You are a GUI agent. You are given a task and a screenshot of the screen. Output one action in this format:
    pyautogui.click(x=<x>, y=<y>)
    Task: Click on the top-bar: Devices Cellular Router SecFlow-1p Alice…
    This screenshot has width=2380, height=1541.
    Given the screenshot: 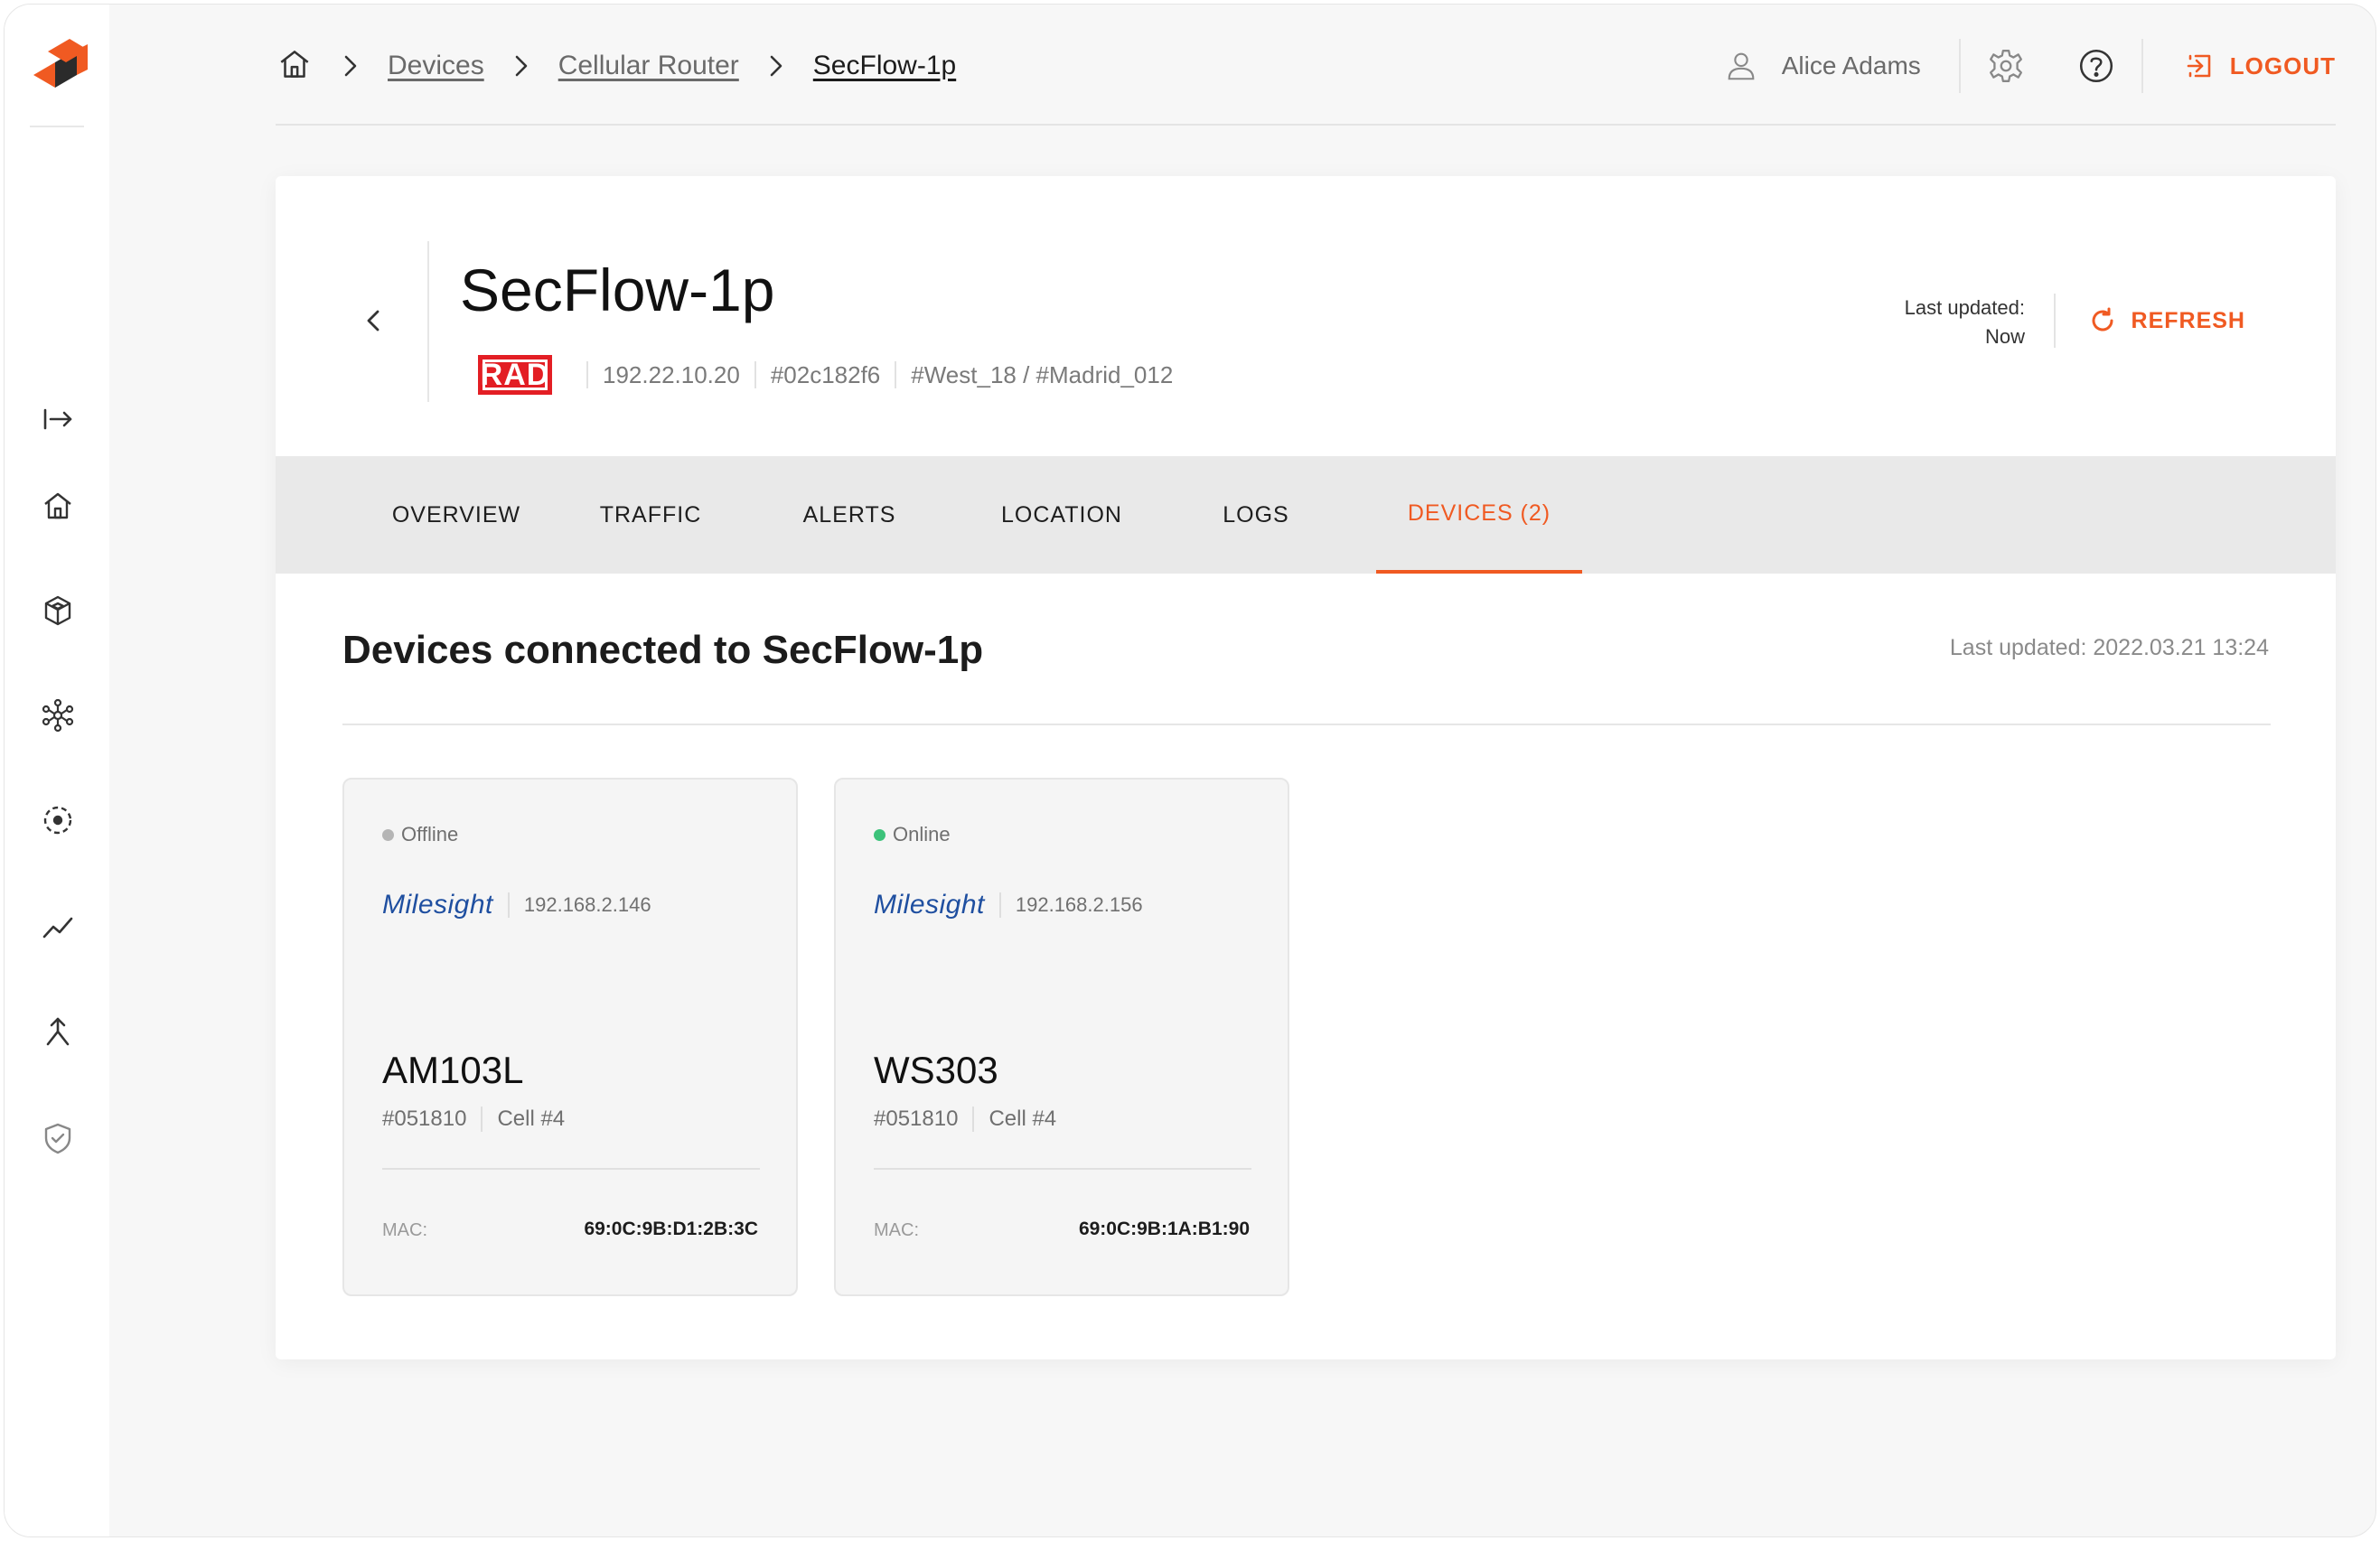 What is the action you would take?
    pyautogui.click(x=1306, y=65)
    